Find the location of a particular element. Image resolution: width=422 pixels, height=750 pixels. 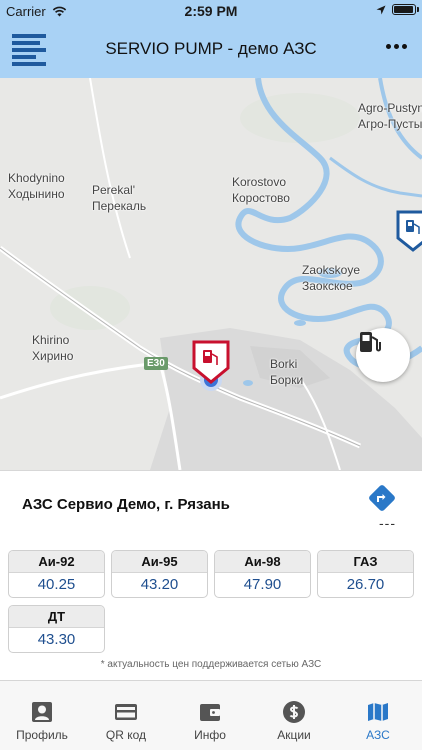

station-distance: --- is located at coordinates (387, 523).